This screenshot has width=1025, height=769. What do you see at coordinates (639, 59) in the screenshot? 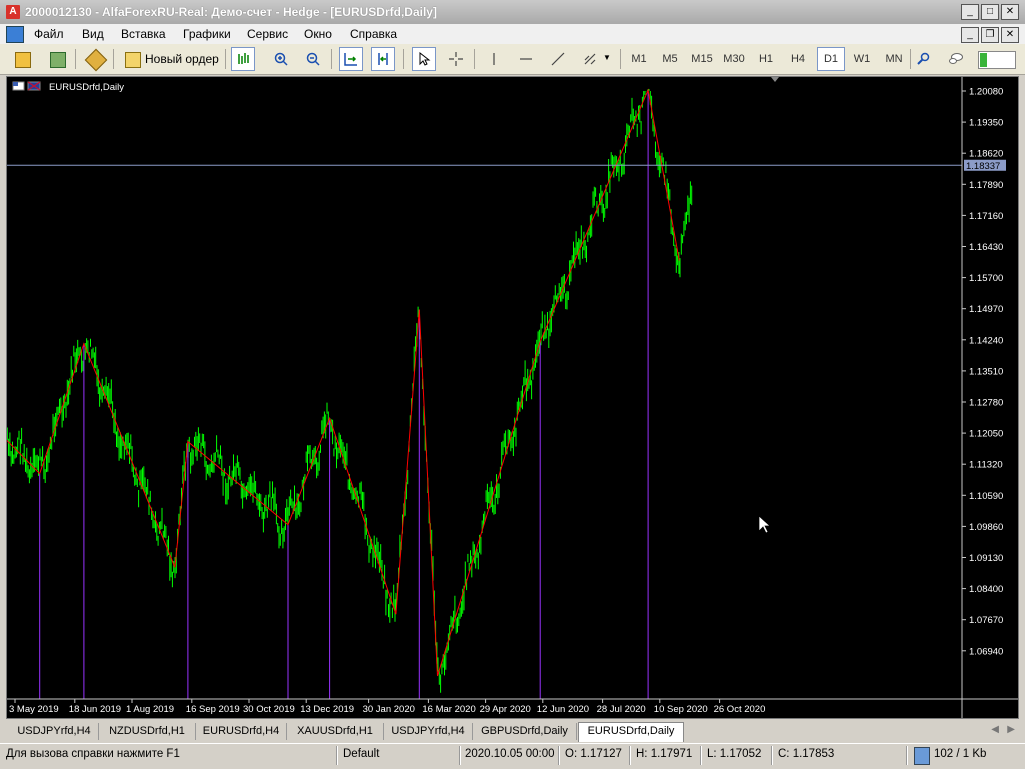
I see `timeframe-m1: M1` at bounding box center [639, 59].